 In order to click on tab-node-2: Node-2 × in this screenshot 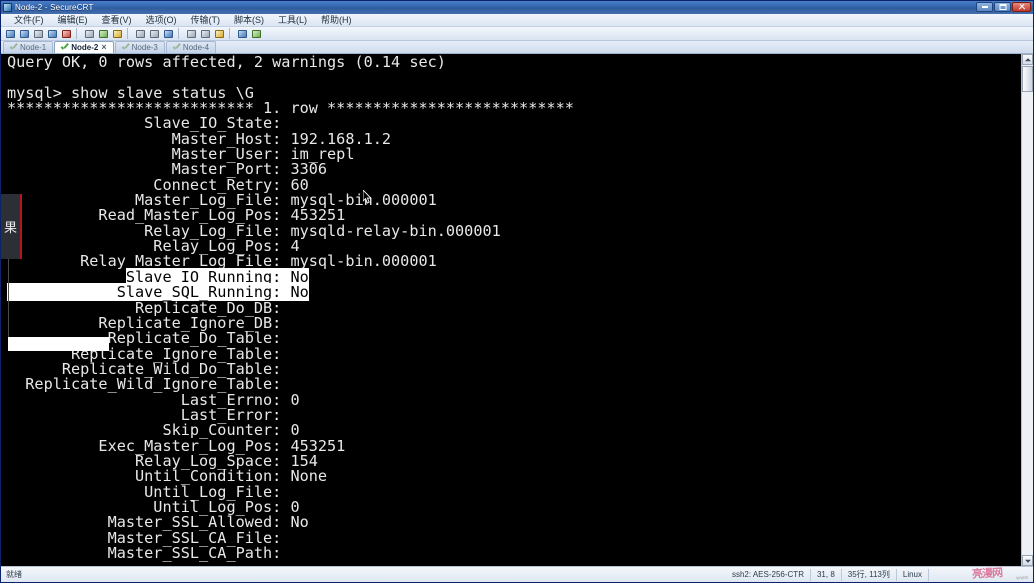, I will do `click(84, 47)`.